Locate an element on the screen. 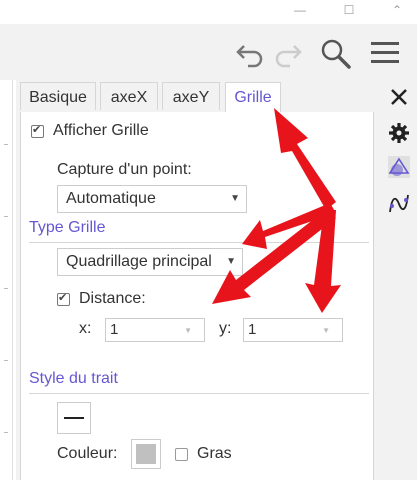  tab-basique: Basique is located at coordinates (58, 96).